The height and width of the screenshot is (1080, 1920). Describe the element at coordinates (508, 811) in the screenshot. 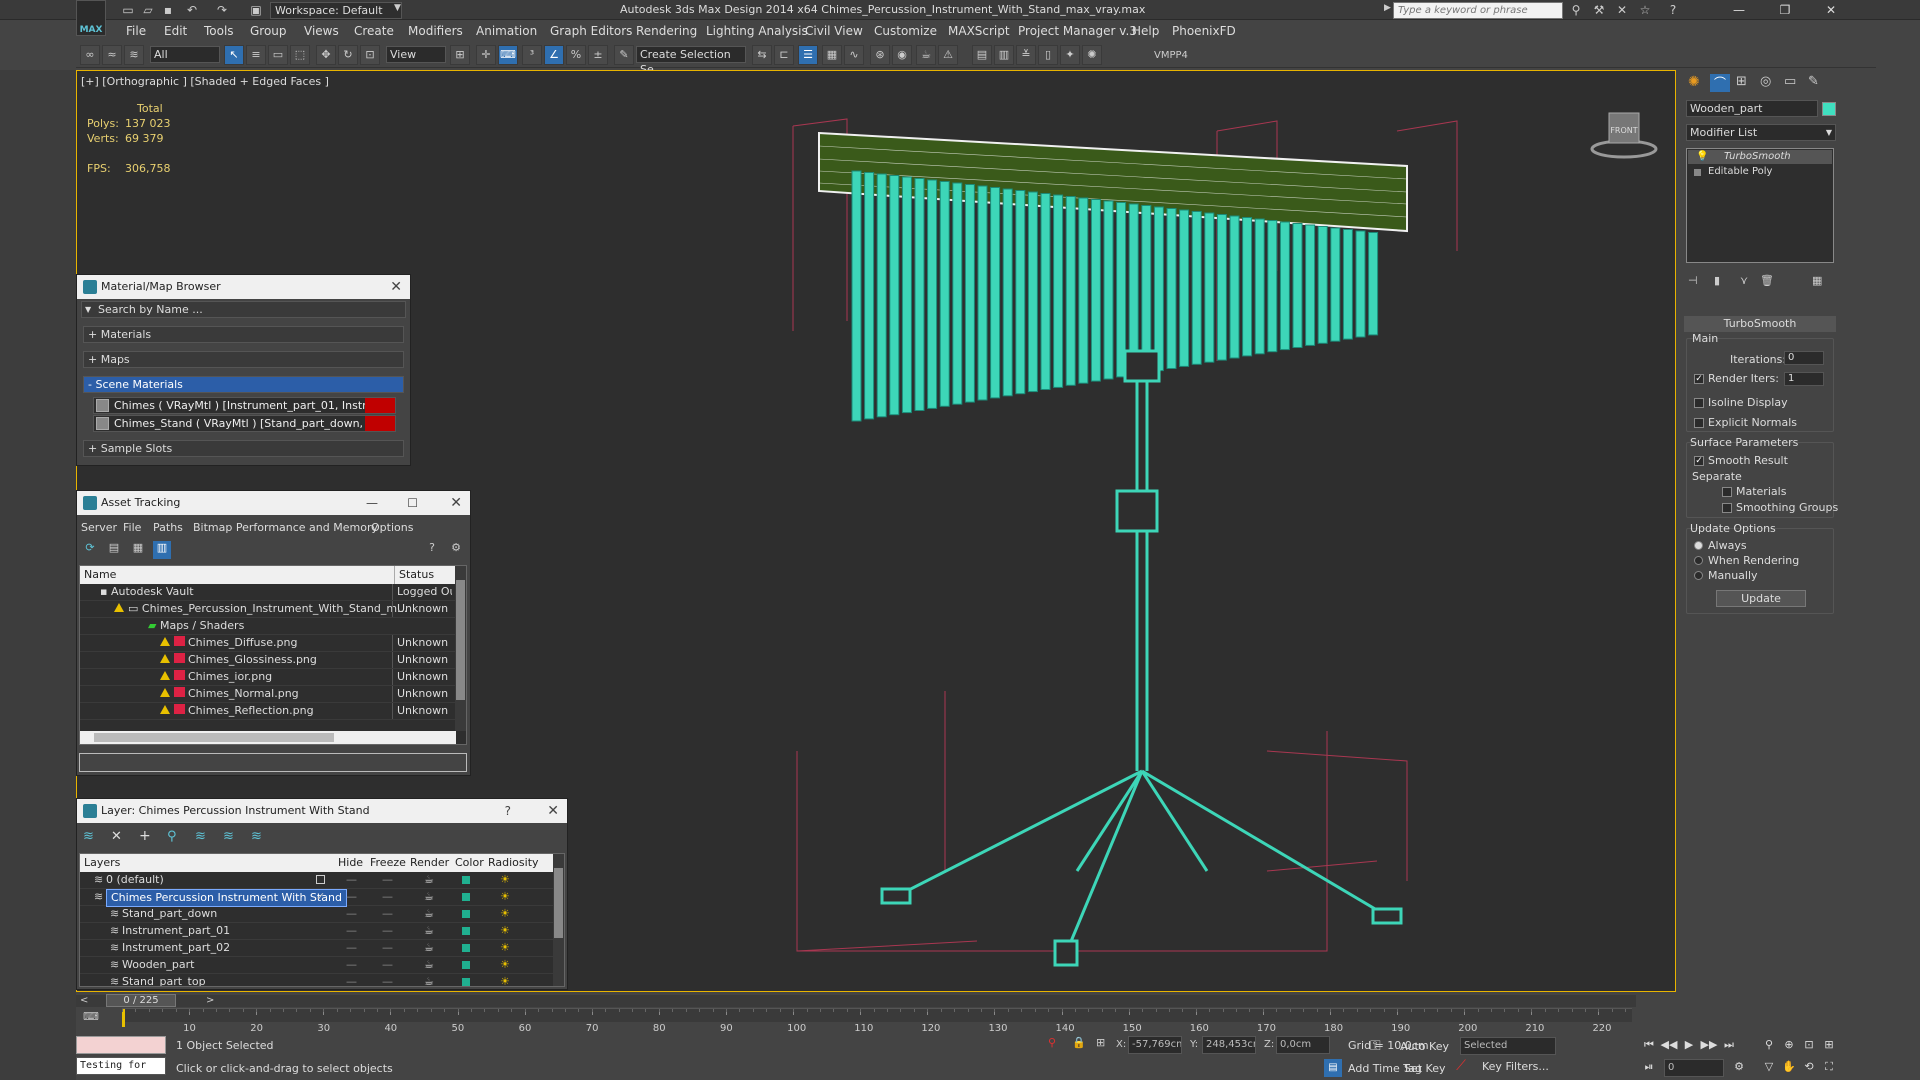

I see `layer-help-button: ?` at that location.